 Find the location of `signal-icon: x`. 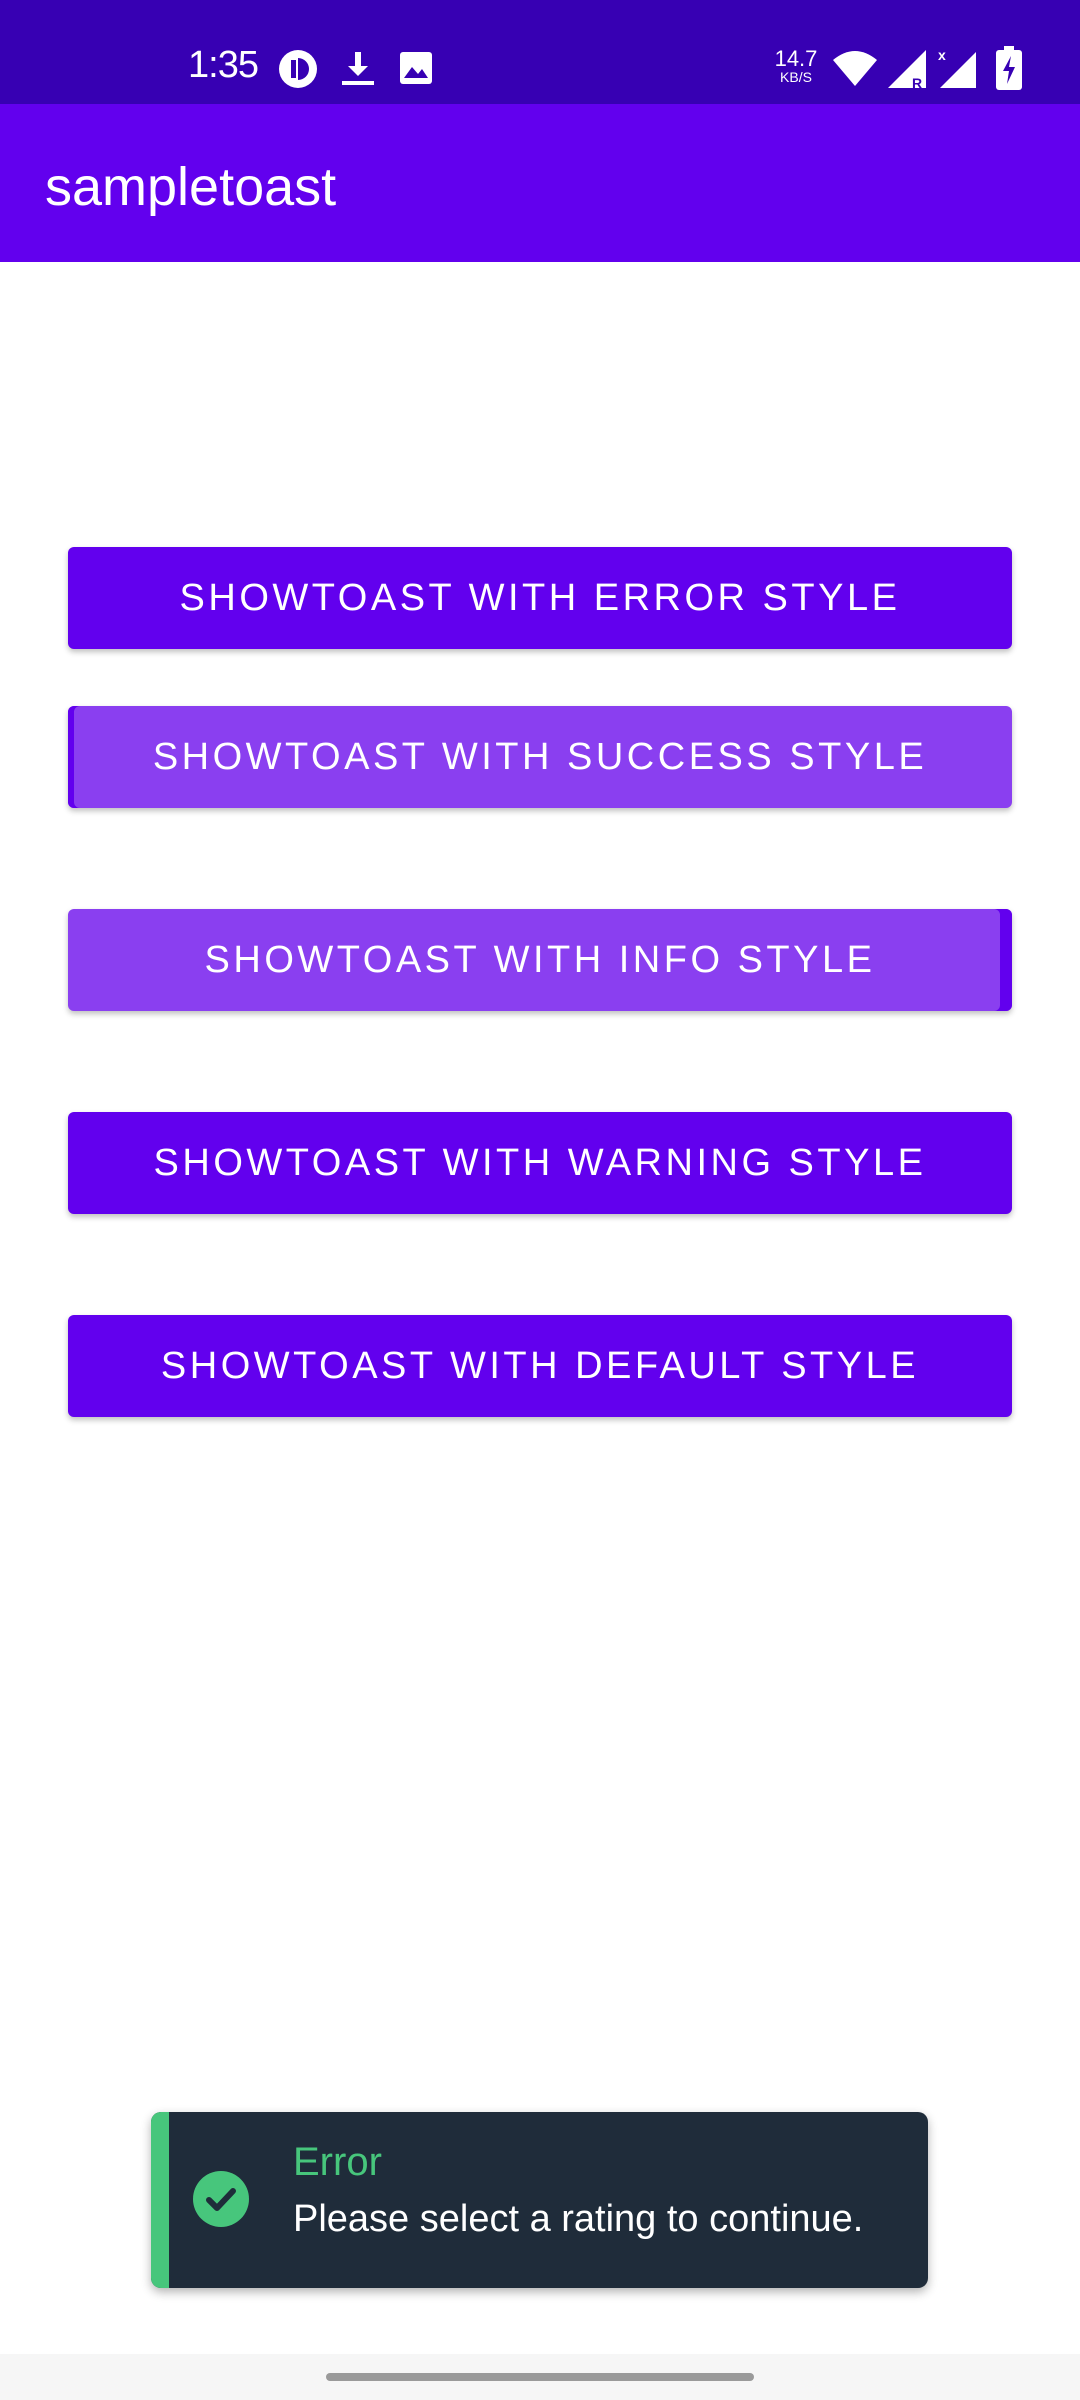

signal-icon: x is located at coordinates (957, 67).